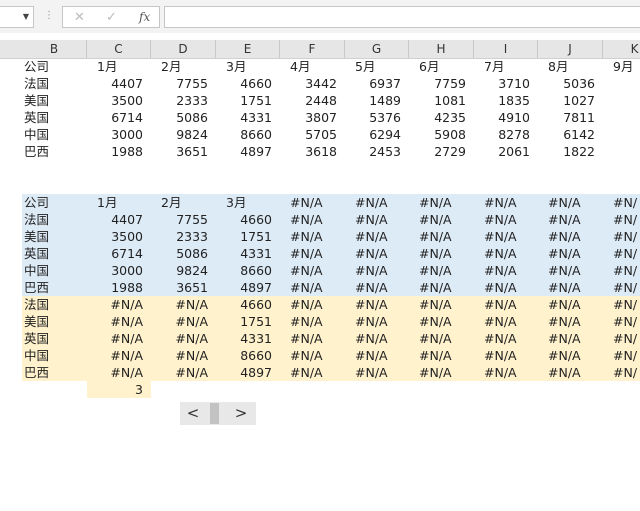  I want to click on cell: 3月, so click(252, 66).